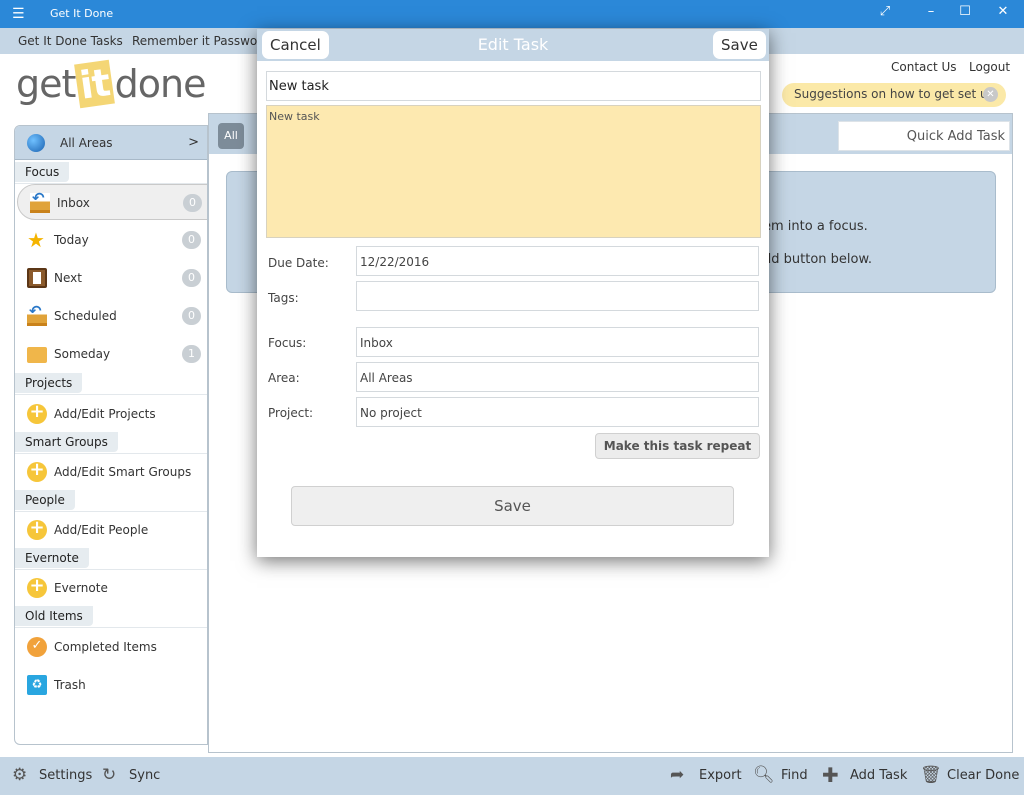 This screenshot has width=1024, height=795. I want to click on maximize-button: ☐, so click(965, 11).